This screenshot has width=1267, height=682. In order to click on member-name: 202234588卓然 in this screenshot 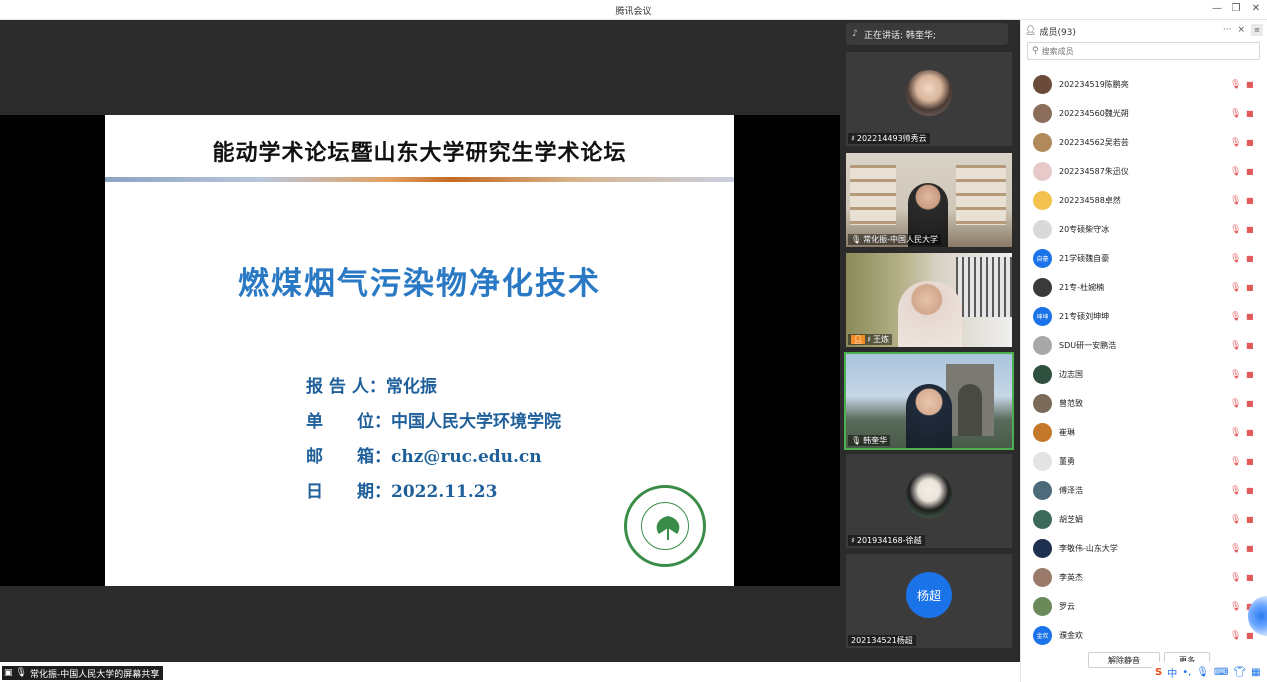, I will do `click(1090, 200)`.